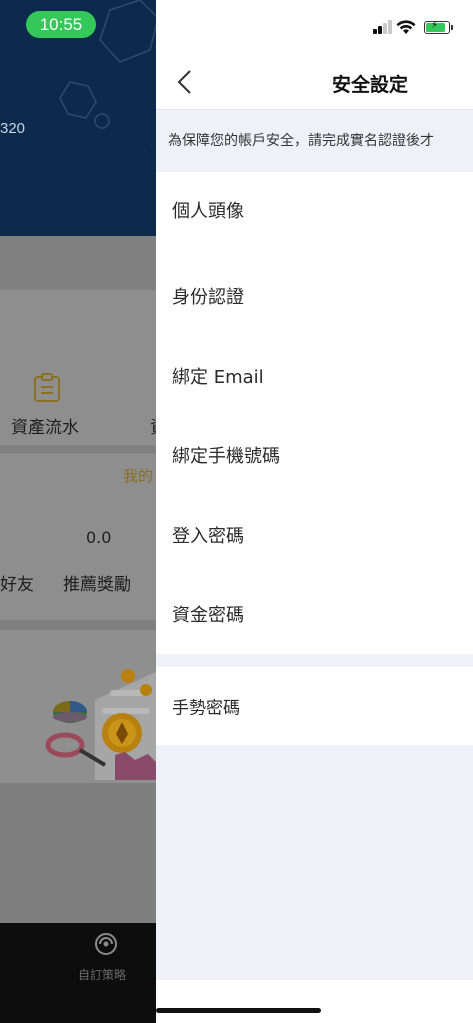 The width and height of the screenshot is (473, 1023). I want to click on reward-value: 0.0, so click(99, 537).